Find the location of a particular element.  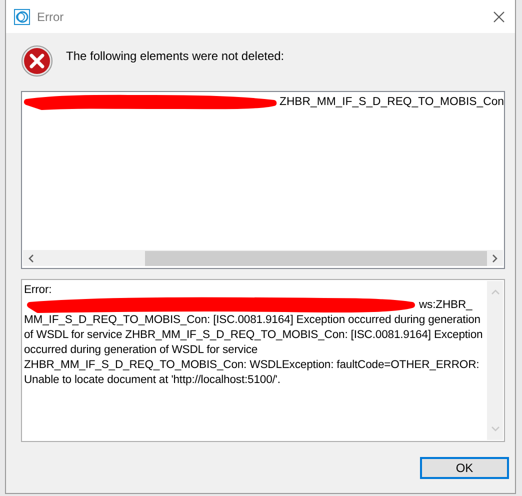

element-name: ZHBR_MM_IF_S_D_REQ_TO_MOBIS_Con is located at coordinates (391, 102).